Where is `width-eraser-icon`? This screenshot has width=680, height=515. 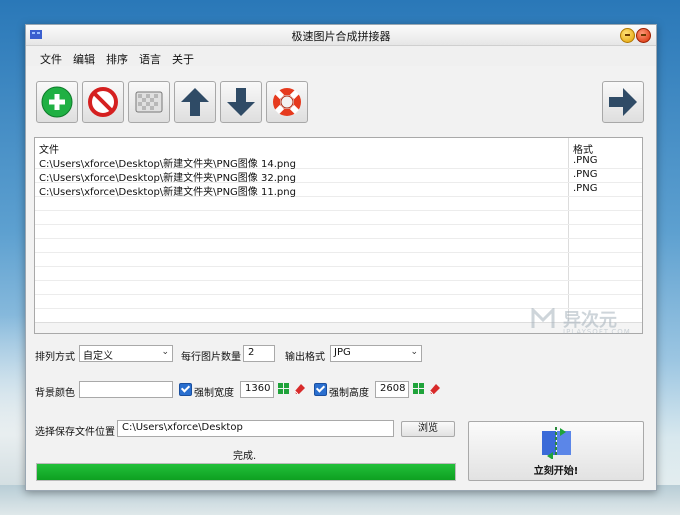 width-eraser-icon is located at coordinates (299, 388).